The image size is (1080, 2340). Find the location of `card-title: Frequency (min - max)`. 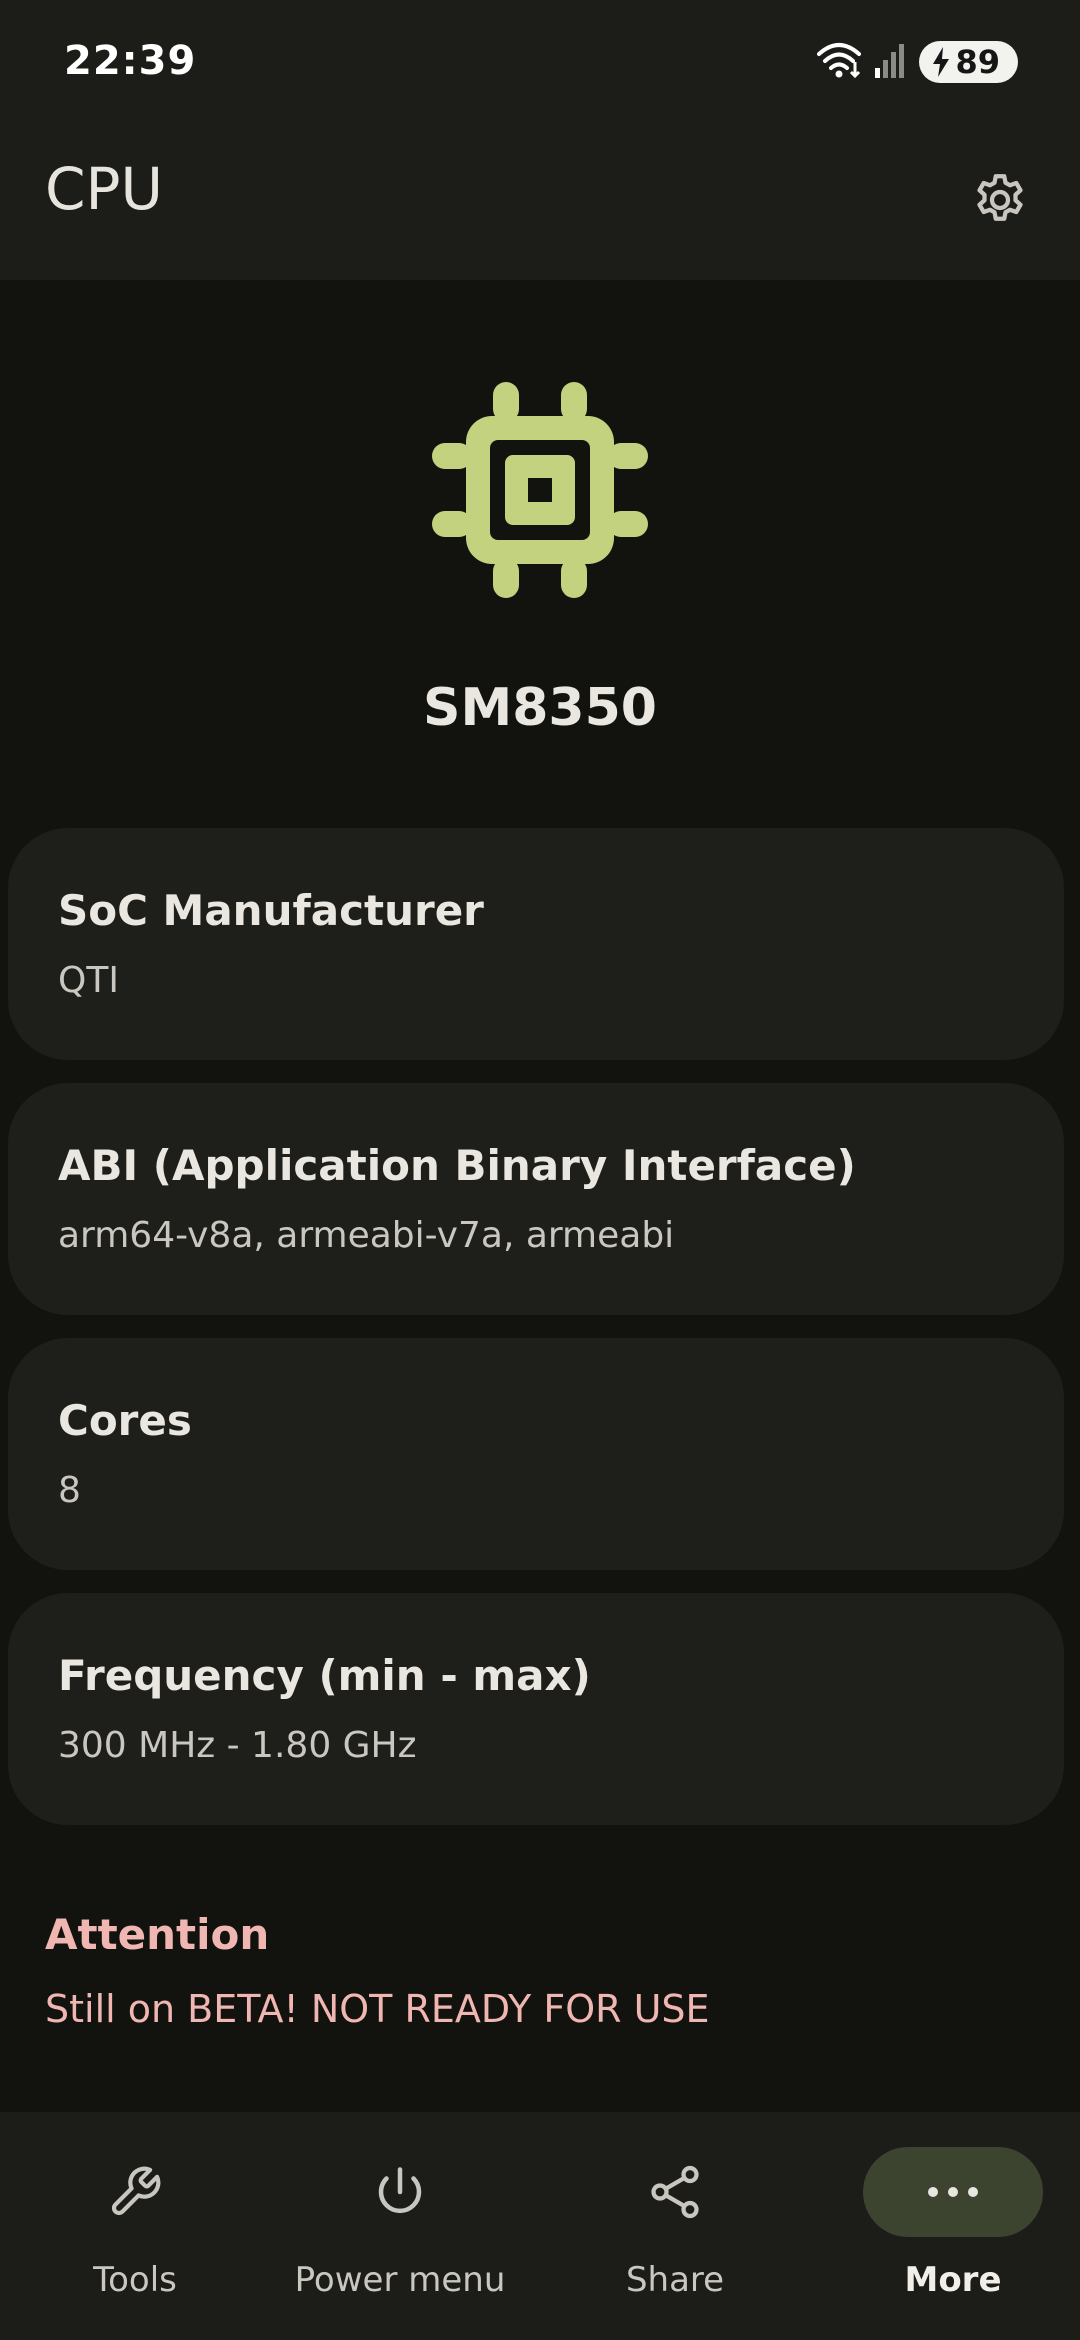

card-title: Frequency (min - max) is located at coordinates (324, 1675).